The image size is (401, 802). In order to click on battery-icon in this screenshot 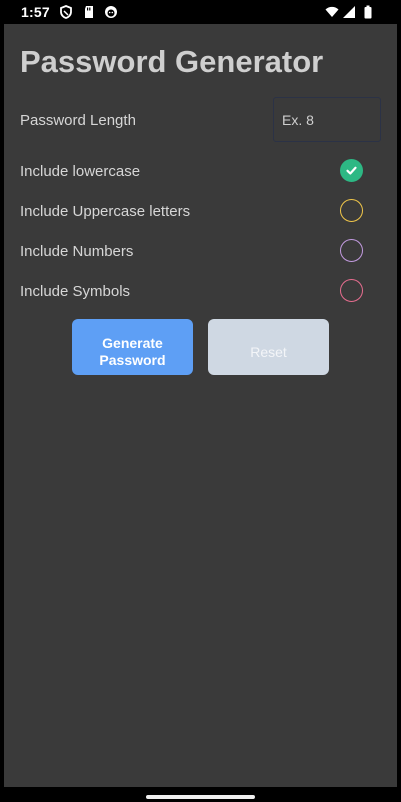, I will do `click(368, 12)`.